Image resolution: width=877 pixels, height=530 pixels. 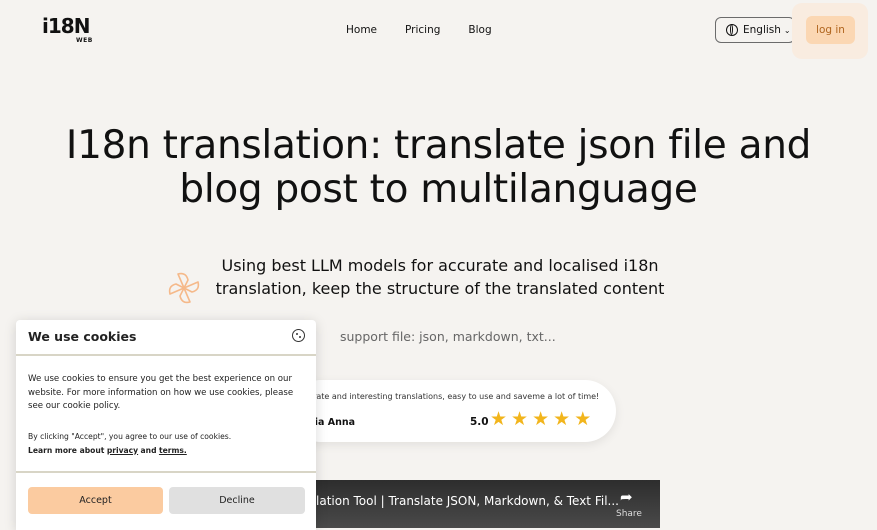 What do you see at coordinates (422, 30) in the screenshot?
I see `nav-link-pricing: Pricing` at bounding box center [422, 30].